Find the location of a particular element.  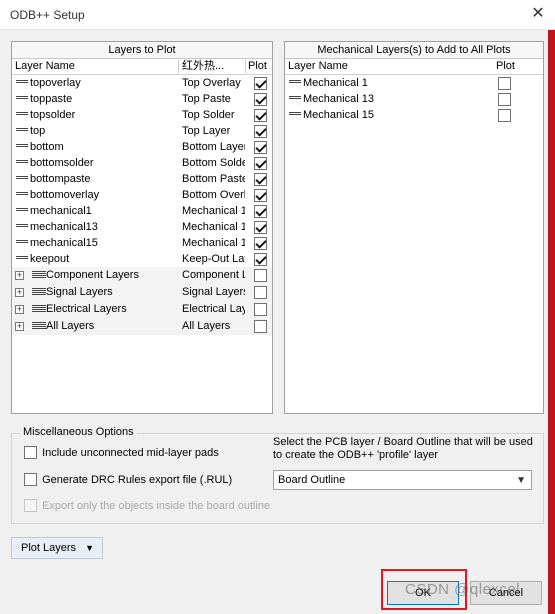

watermark: CSDN @qlexcel is located at coordinates (463, 589).